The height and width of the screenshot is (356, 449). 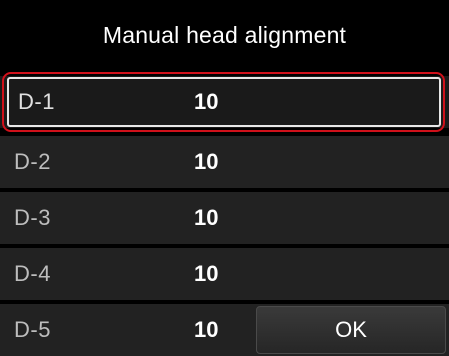 I want to click on alignment-row-d4: D-4 10, so click(x=224, y=274).